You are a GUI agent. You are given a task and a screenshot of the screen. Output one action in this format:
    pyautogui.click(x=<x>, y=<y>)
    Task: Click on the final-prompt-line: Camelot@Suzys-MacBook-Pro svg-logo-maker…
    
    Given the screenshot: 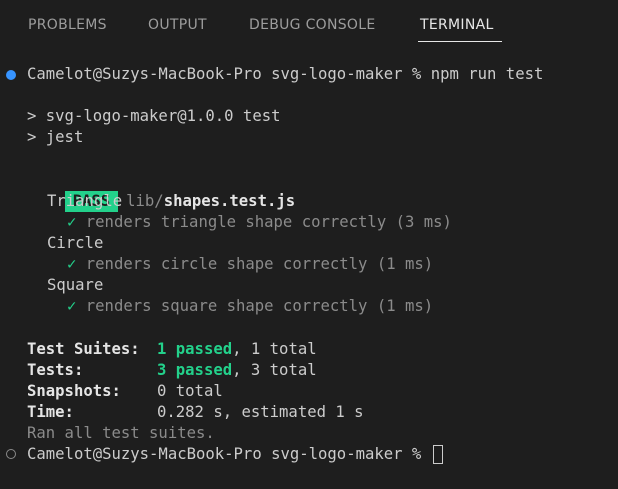 What is the action you would take?
    pyautogui.click(x=235, y=454)
    